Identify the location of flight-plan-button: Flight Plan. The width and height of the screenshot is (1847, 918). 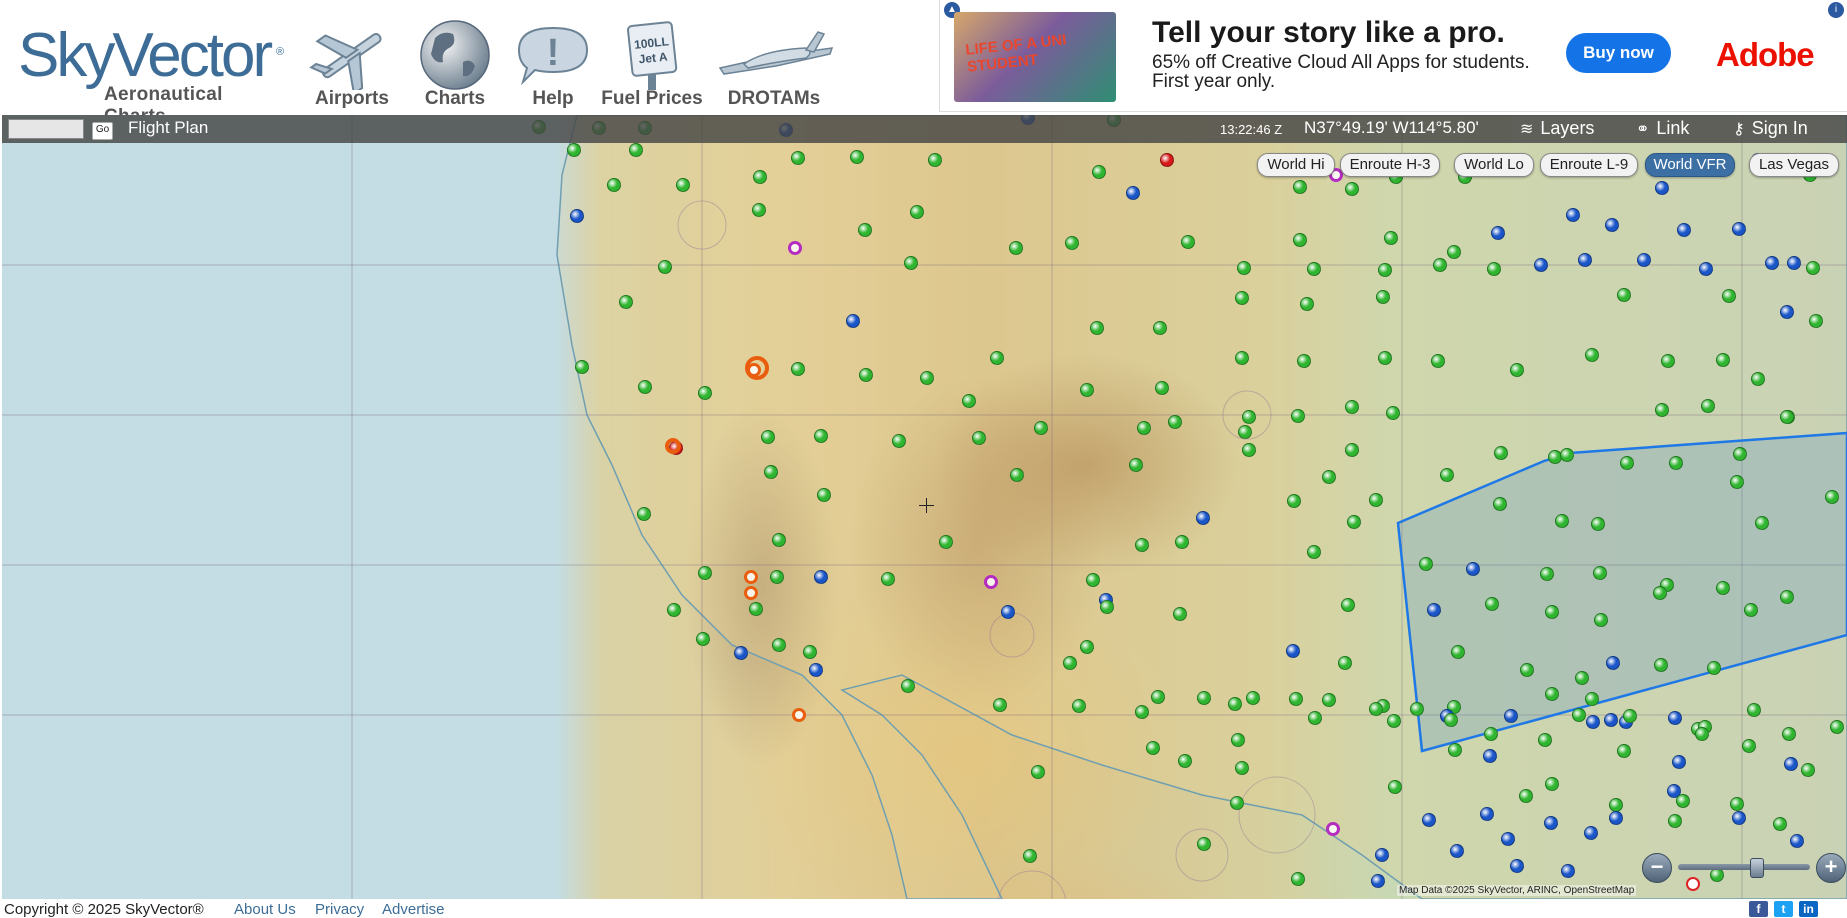
(168, 128).